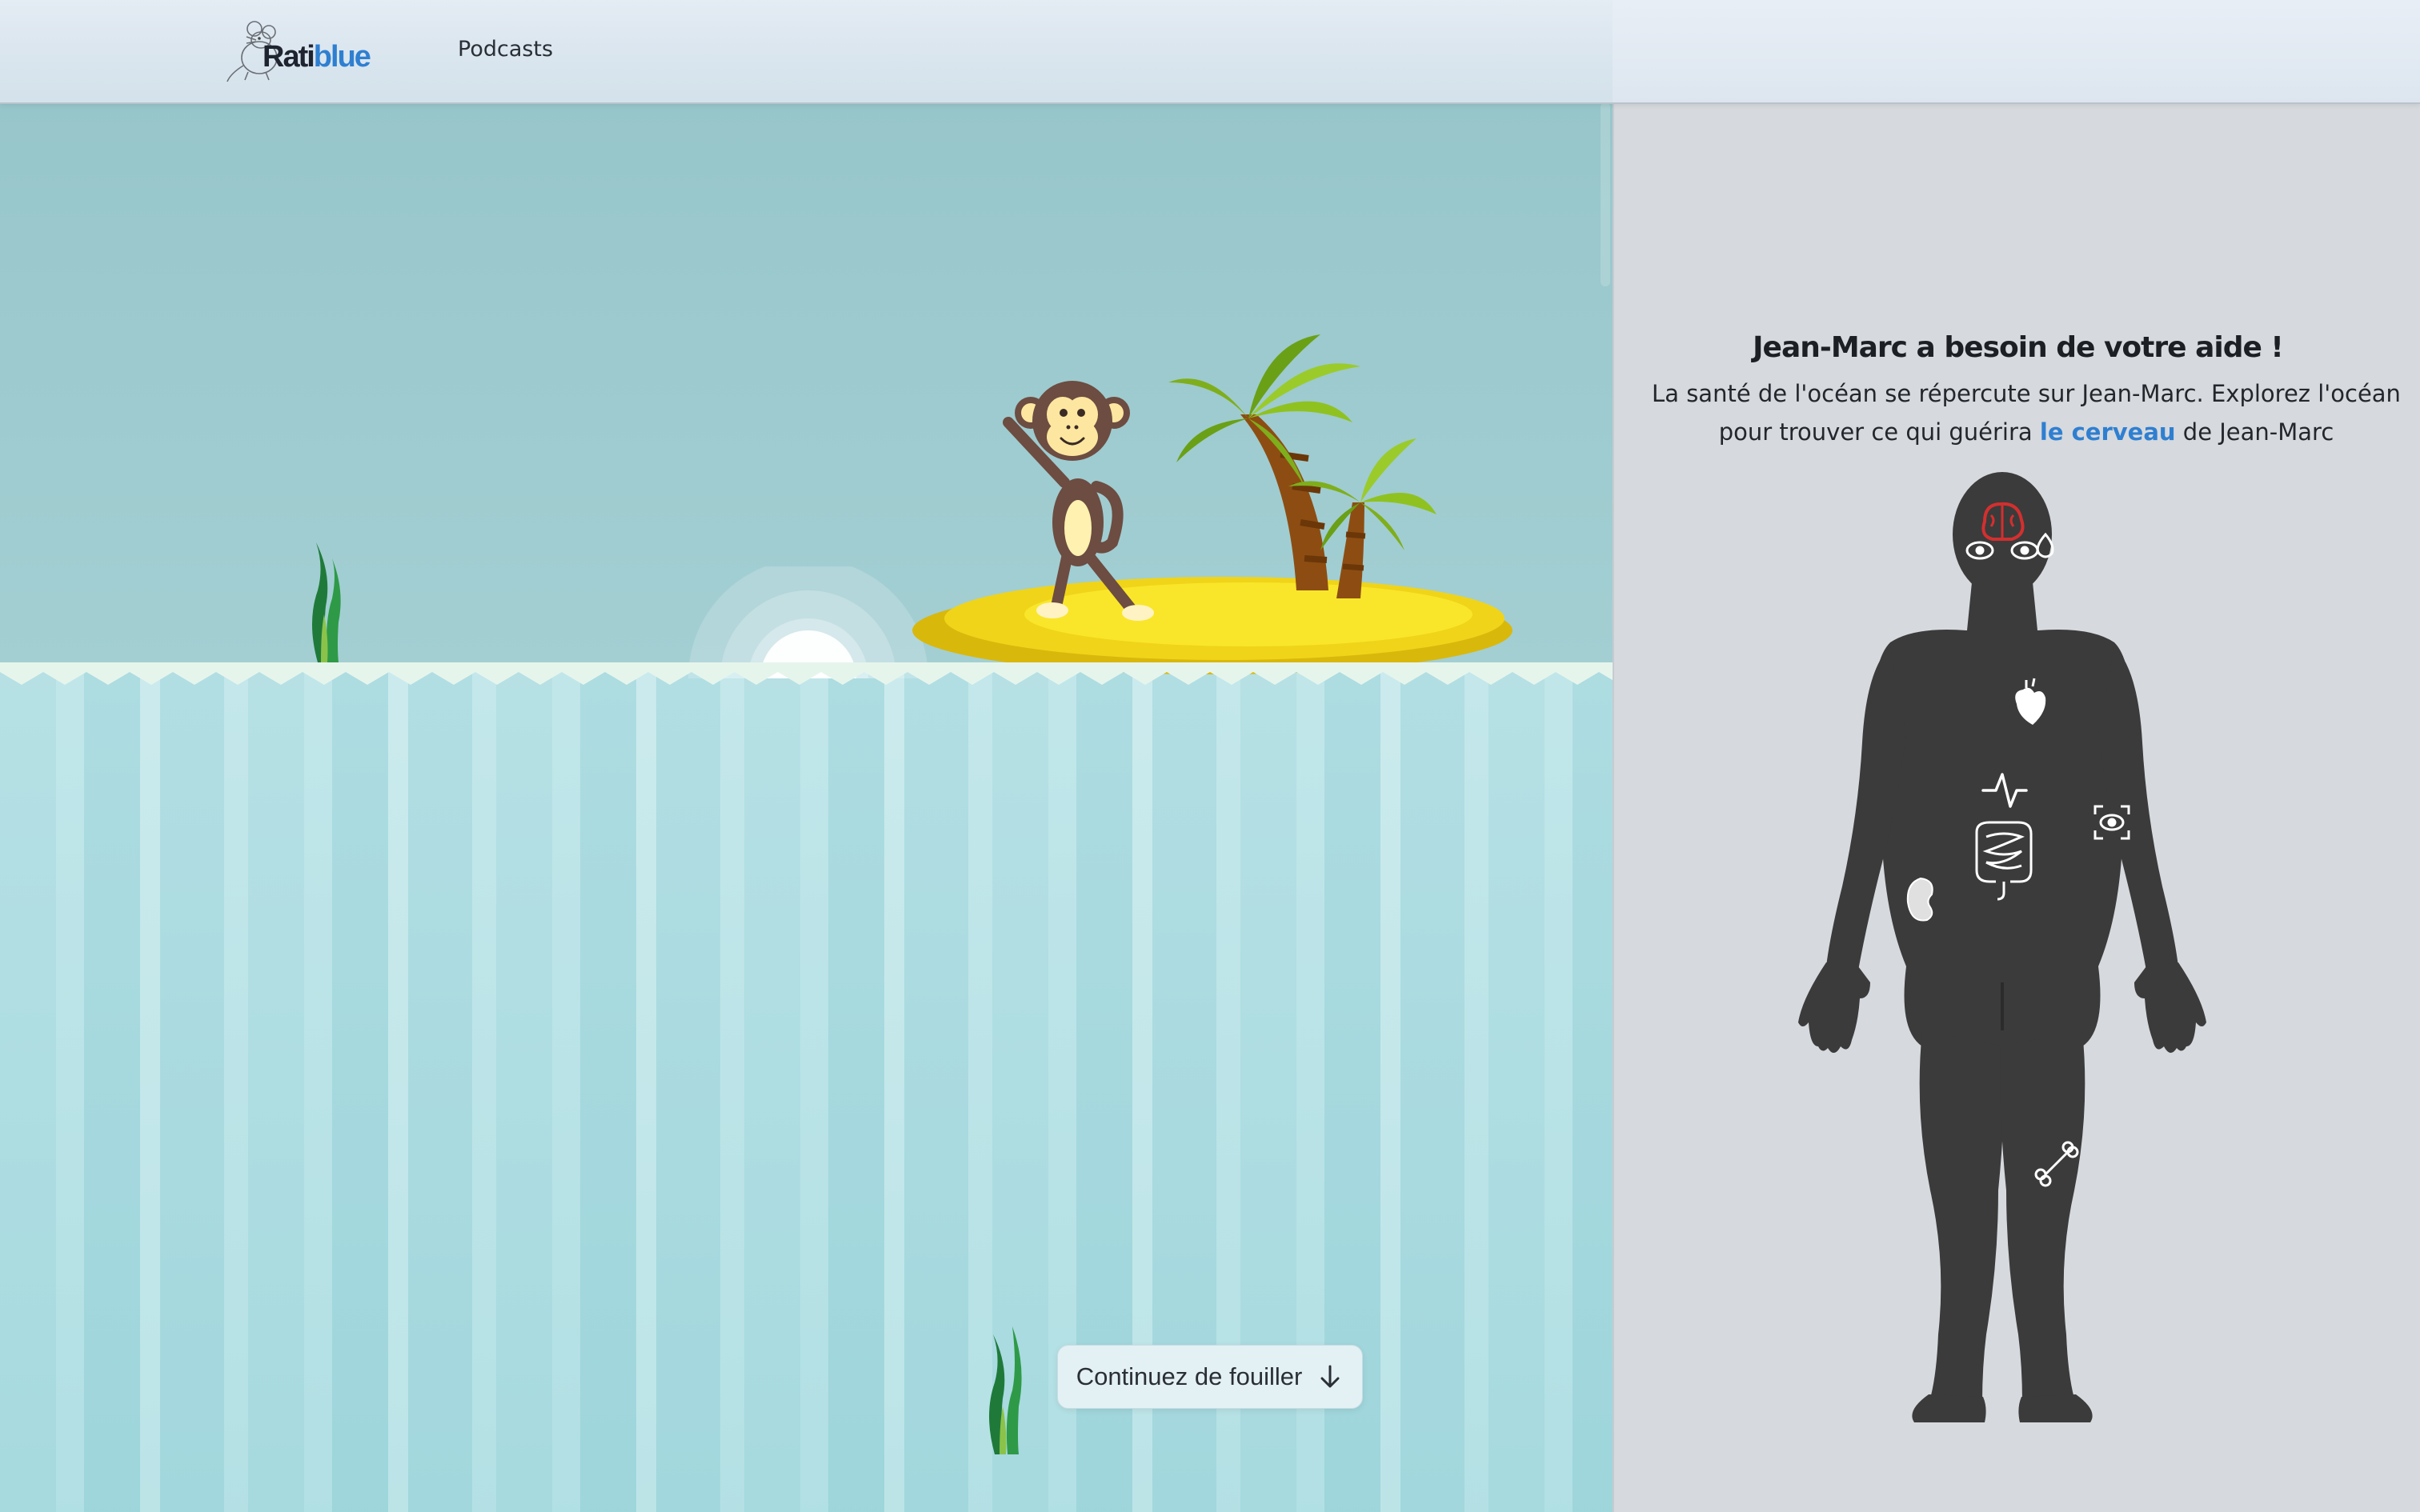  Describe the element at coordinates (2107, 432) in the screenshot. I see `description-highlight: le cerveau` at that location.